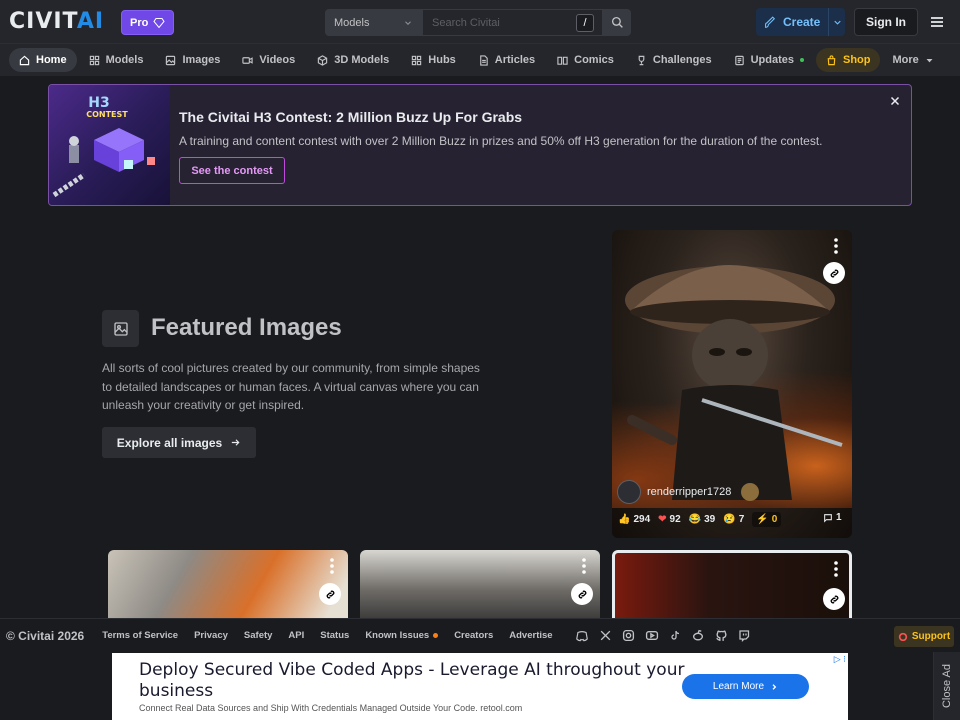 This screenshot has width=960, height=720. Describe the element at coordinates (502, 22) in the screenshot. I see `search-input` at that location.